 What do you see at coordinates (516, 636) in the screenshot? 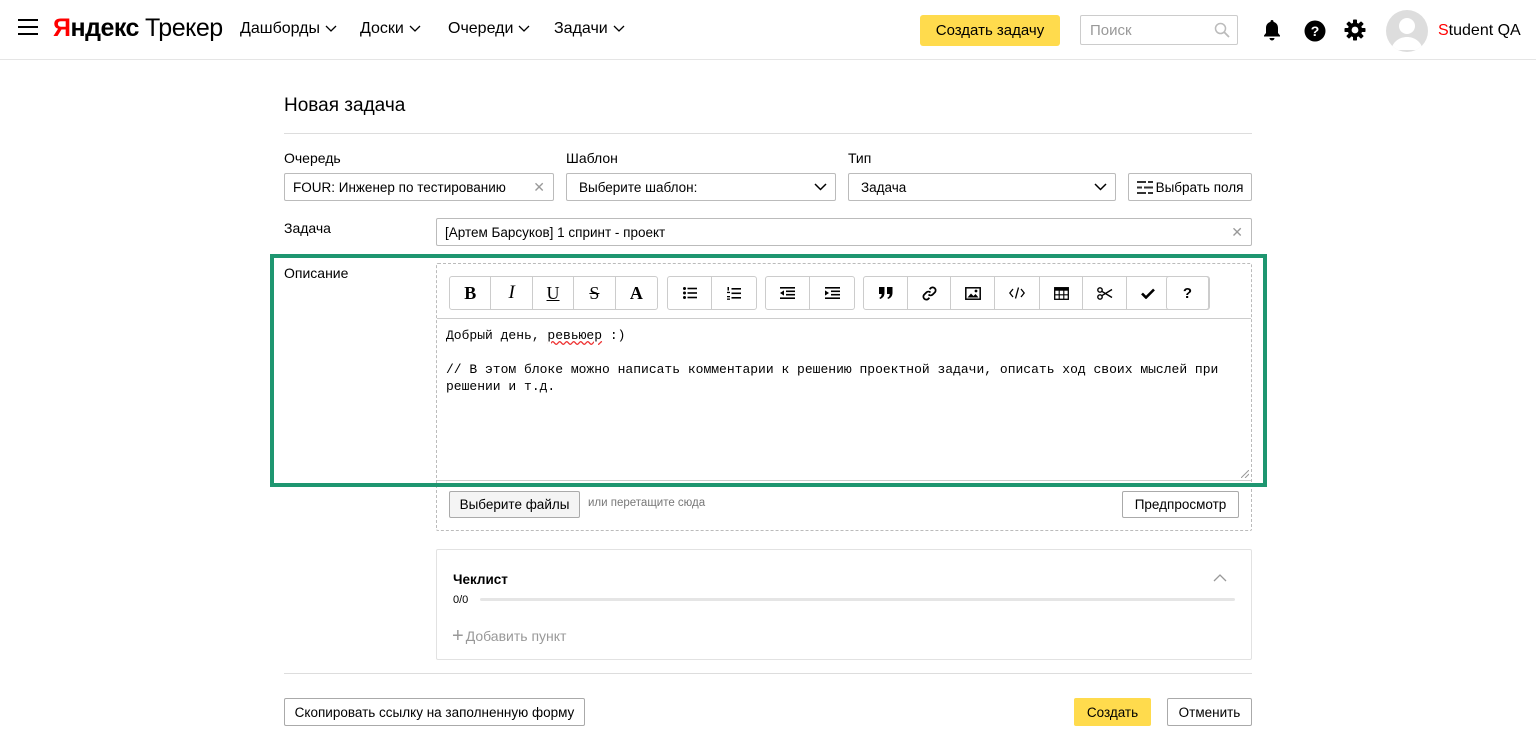
I see `add-checklist-item-label: Добавить пункт` at bounding box center [516, 636].